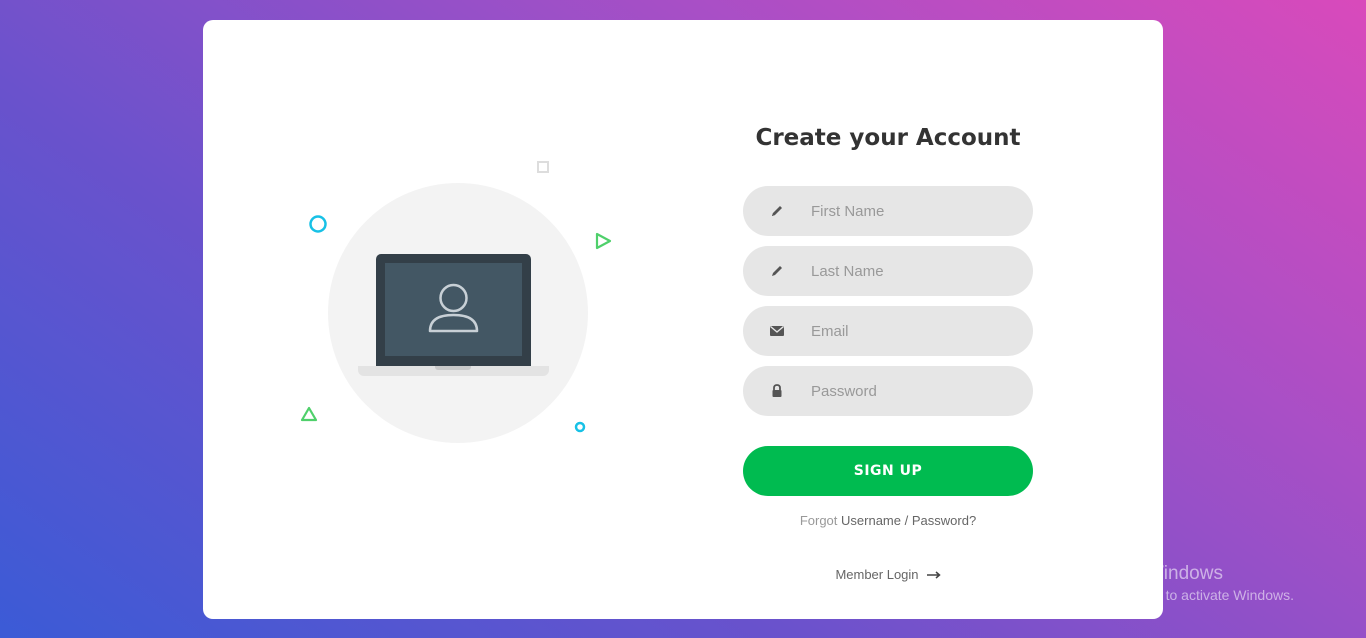 The image size is (1366, 638). I want to click on email-field, so click(888, 331).